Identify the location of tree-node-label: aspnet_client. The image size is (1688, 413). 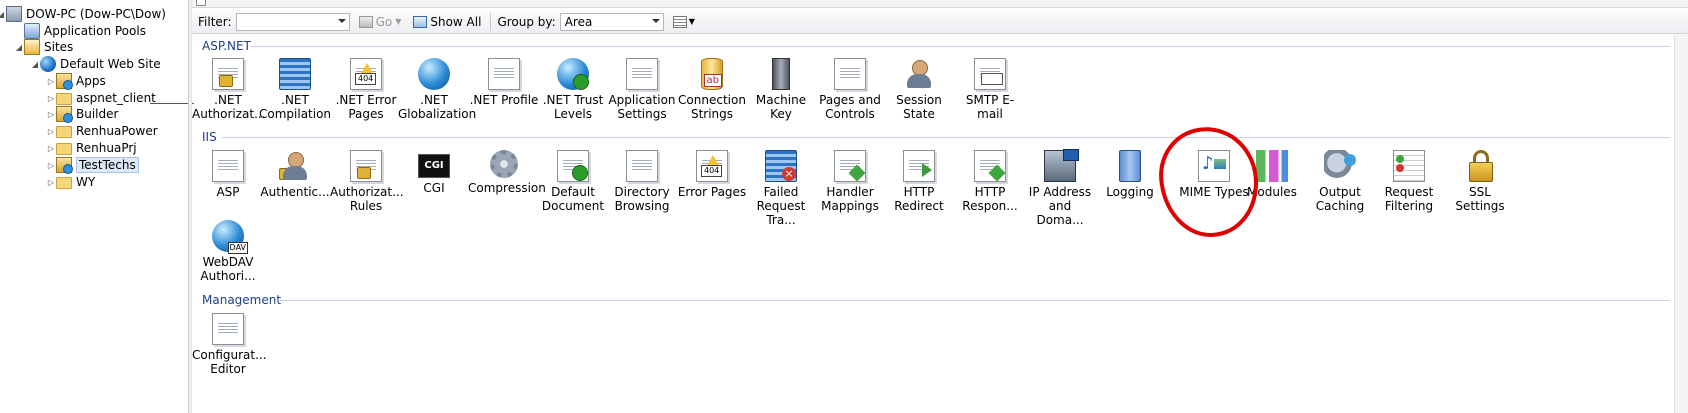
(116, 98).